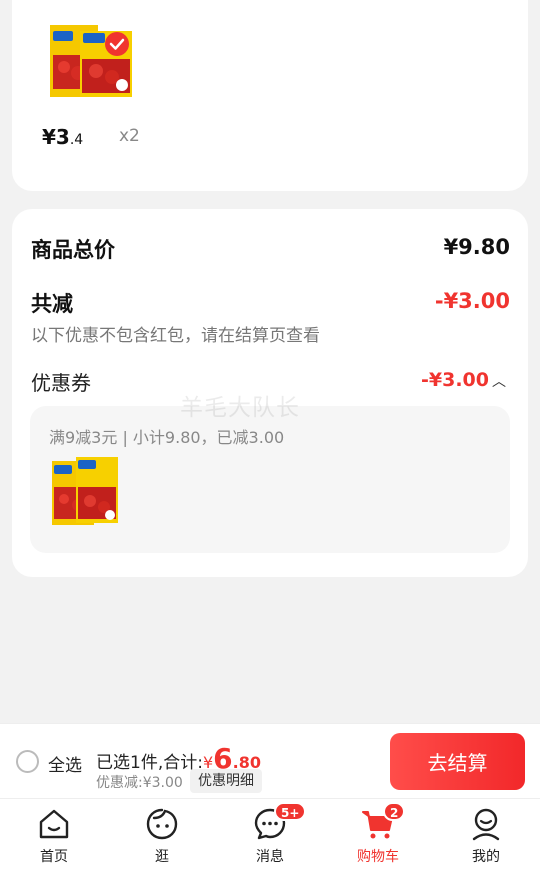 The image size is (540, 873). What do you see at coordinates (290, 811) in the screenshot?
I see `messages-badge: 5+` at bounding box center [290, 811].